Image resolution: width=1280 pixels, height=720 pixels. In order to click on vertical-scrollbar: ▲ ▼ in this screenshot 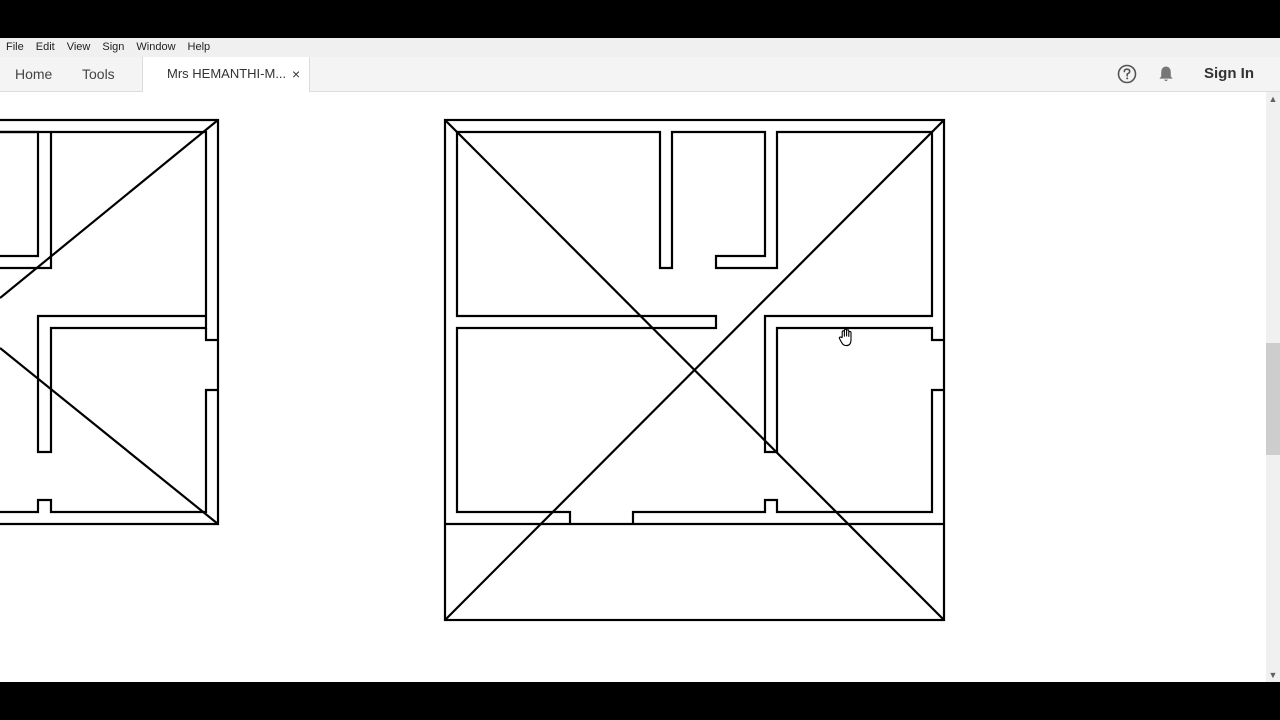, I will do `click(1273, 387)`.